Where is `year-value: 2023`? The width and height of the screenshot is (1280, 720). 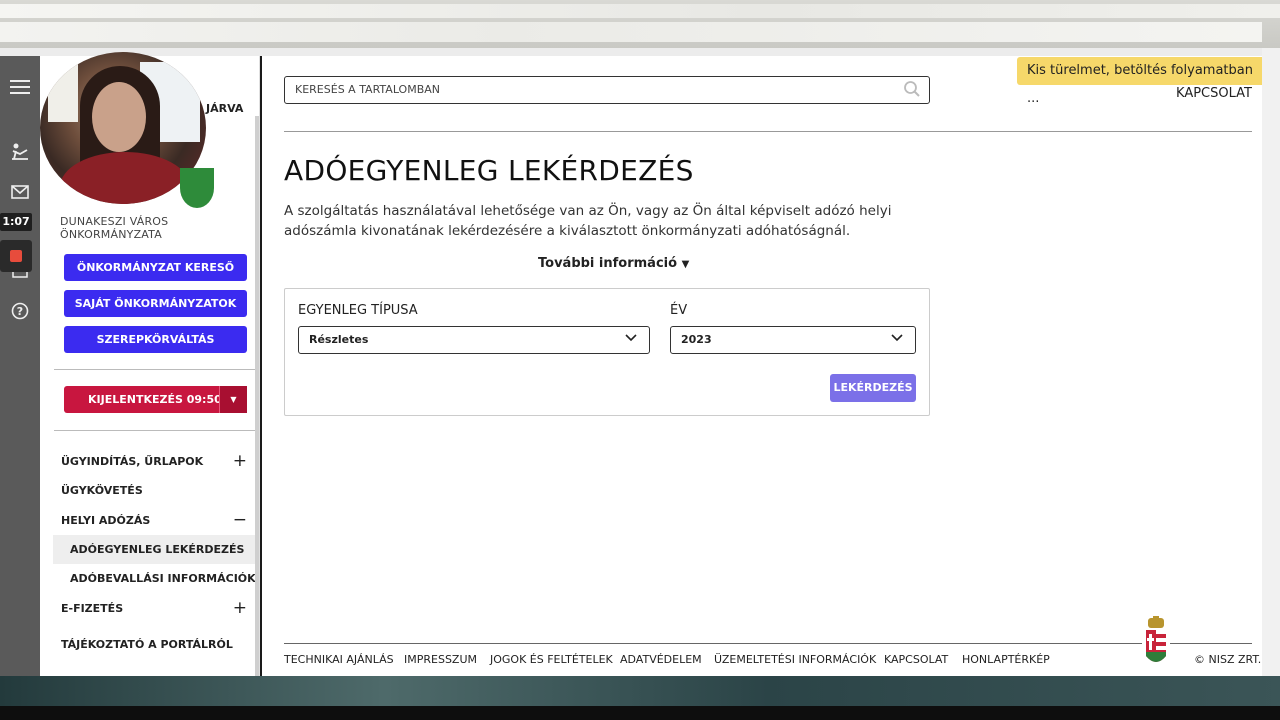
year-value: 2023 is located at coordinates (696, 339).